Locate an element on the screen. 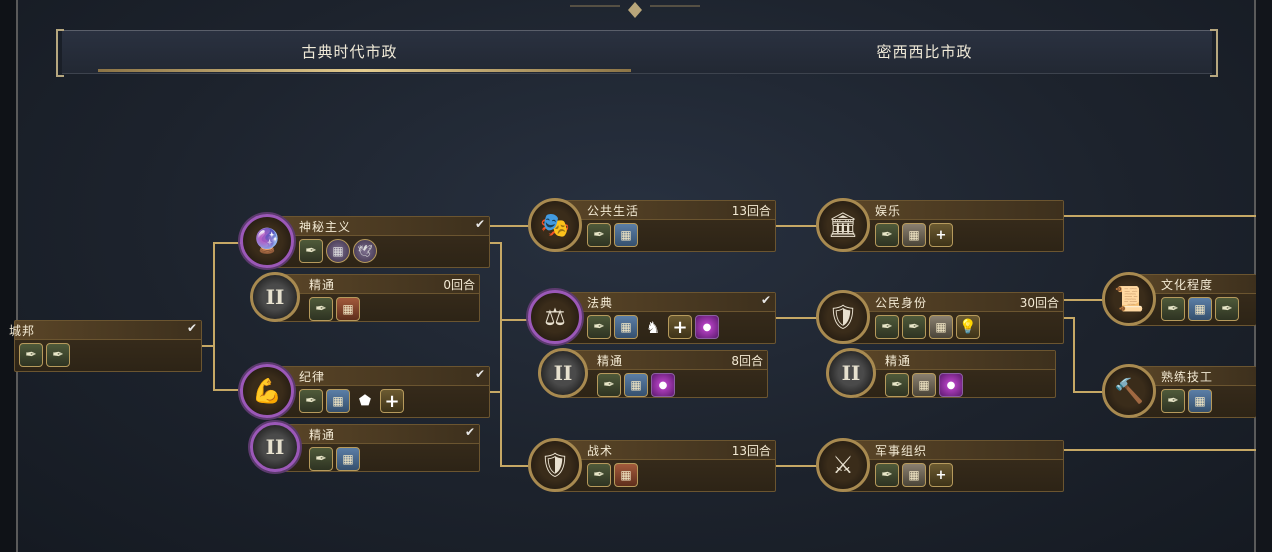  civic-name: 娱乐 is located at coordinates (888, 211).